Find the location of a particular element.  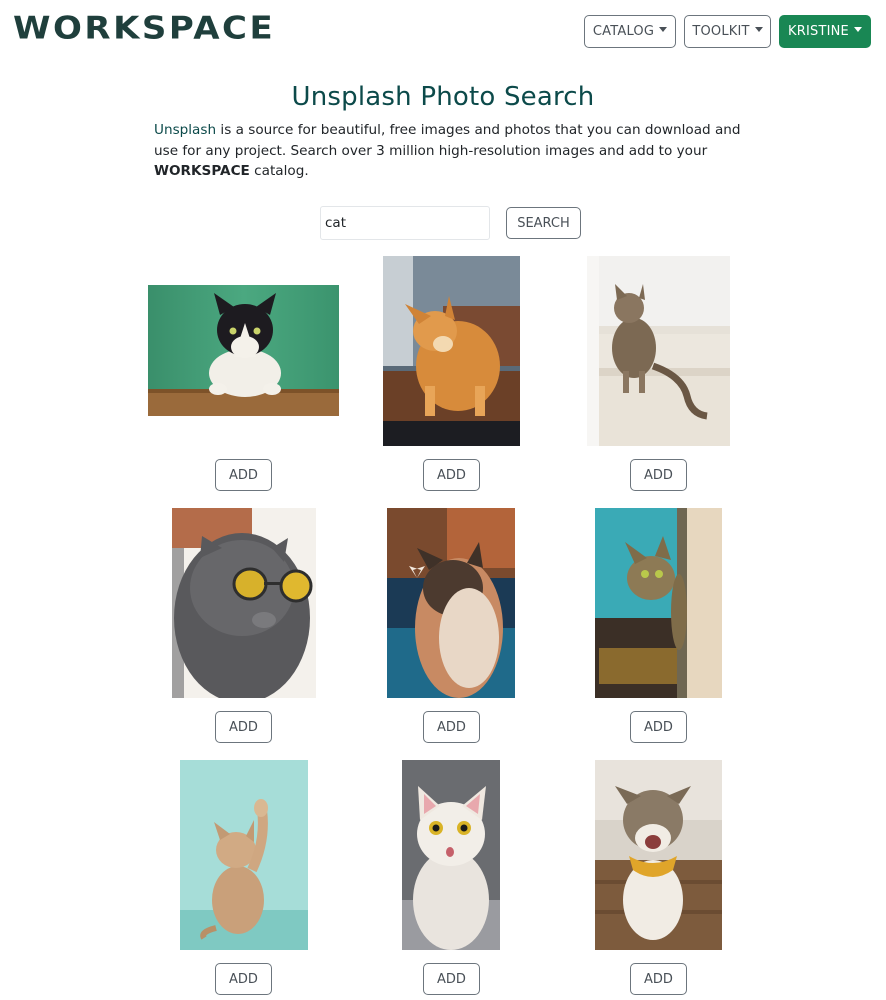

cat-photo-grey-sunglasses is located at coordinates (244, 603).